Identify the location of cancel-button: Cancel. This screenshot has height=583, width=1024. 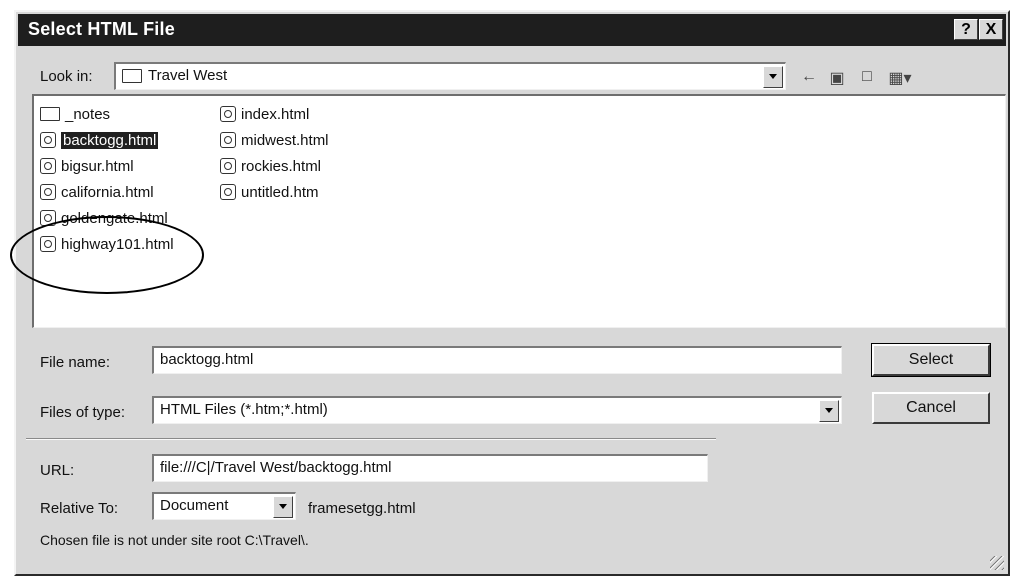
(931, 408).